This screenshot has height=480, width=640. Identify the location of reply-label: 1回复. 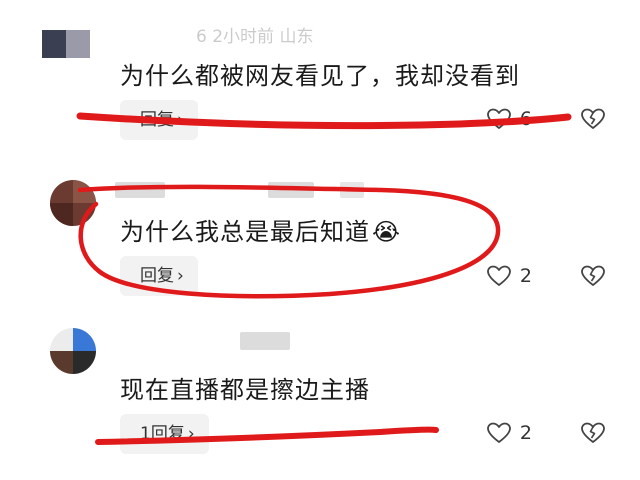
(162, 434).